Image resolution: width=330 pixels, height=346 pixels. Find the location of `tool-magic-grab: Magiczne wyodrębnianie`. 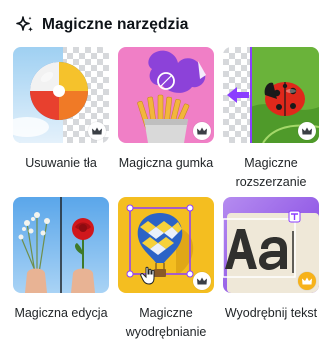

tool-magic-grab: Magiczne wyodrębnianie is located at coordinates (166, 269).